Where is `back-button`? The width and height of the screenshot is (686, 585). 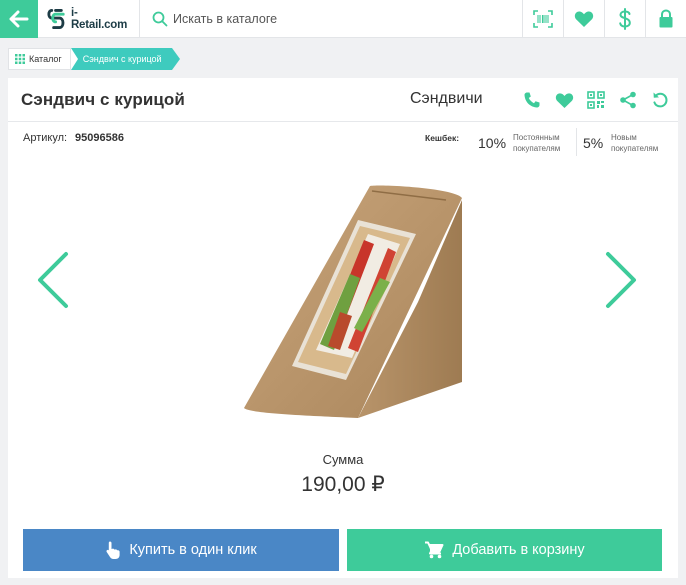
back-button is located at coordinates (19, 19).